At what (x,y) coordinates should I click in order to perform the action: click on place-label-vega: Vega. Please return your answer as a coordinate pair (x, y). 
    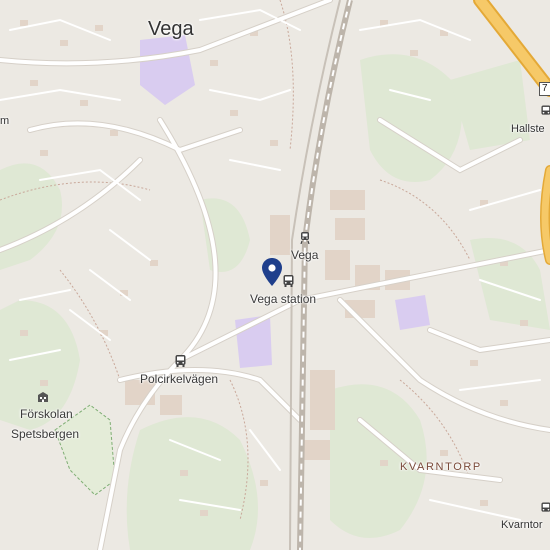
    Looking at the image, I should click on (171, 29).